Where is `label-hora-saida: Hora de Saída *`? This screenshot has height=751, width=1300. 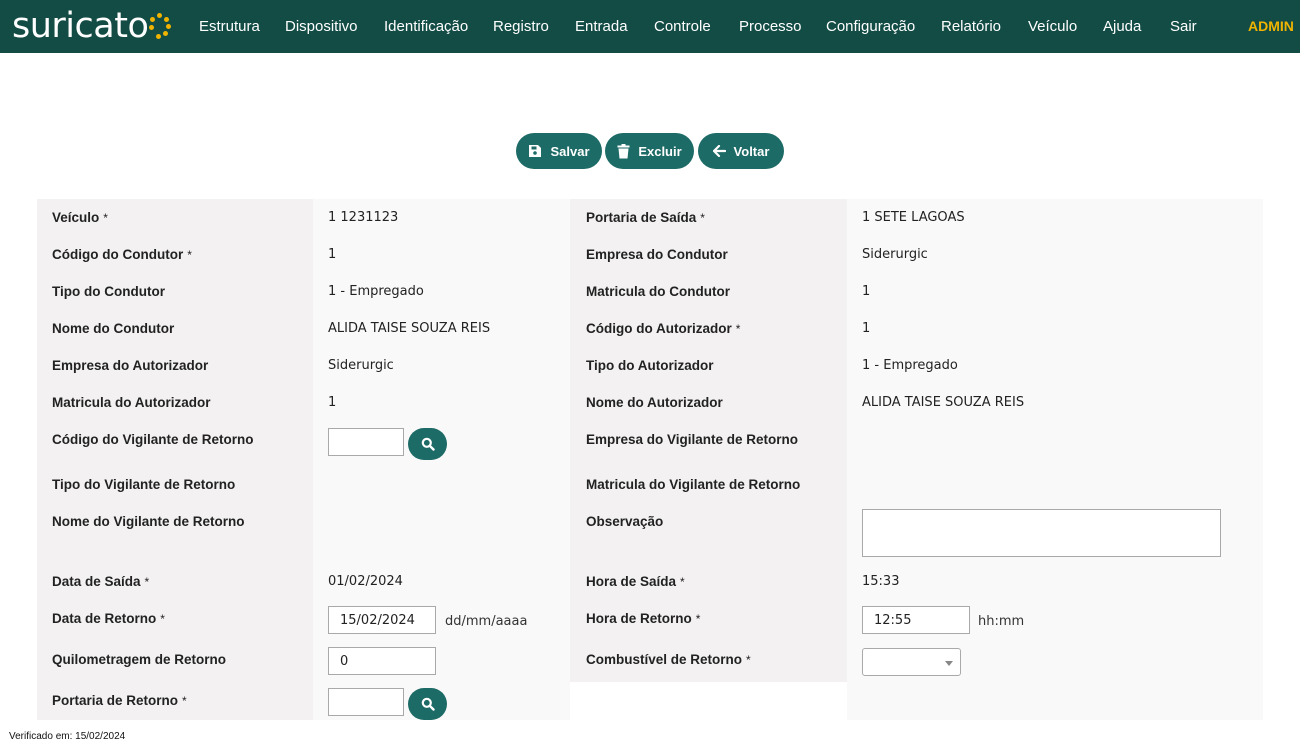
label-hora-saida: Hora de Saída * is located at coordinates (635, 581).